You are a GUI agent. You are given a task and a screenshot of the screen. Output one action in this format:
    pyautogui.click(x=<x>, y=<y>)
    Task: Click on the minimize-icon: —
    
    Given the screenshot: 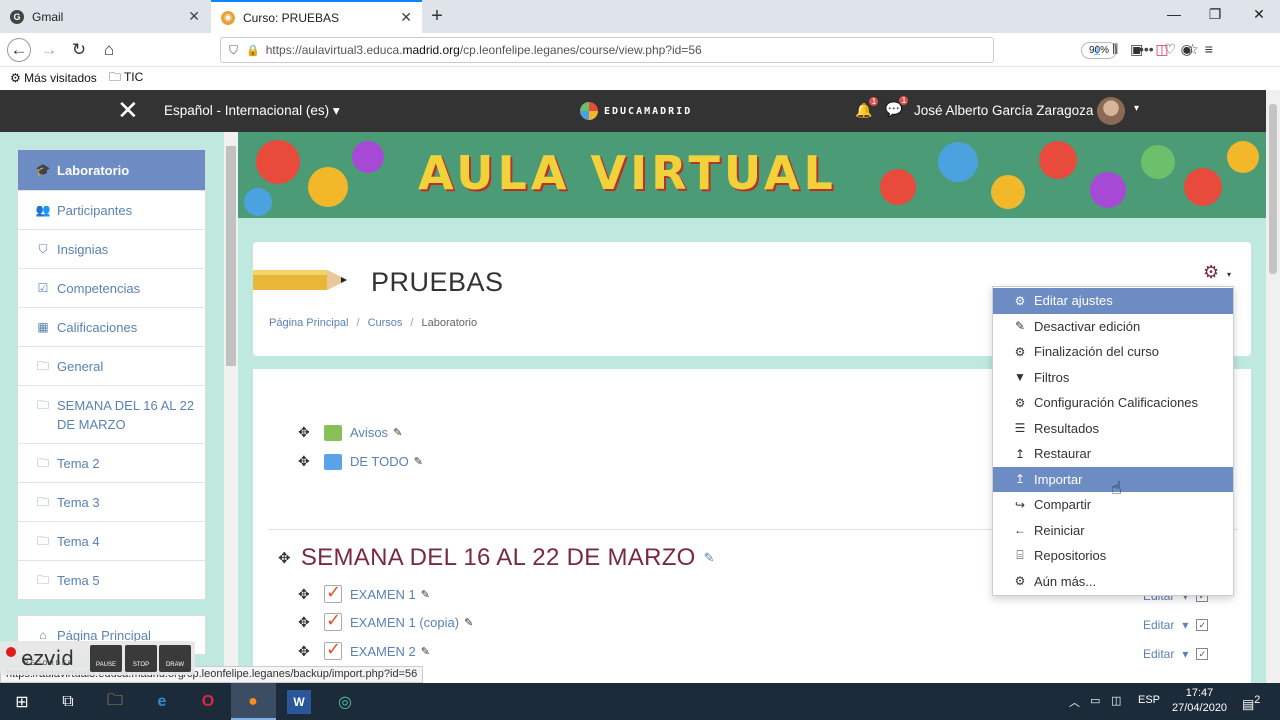 What is the action you would take?
    pyautogui.click(x=1174, y=14)
    